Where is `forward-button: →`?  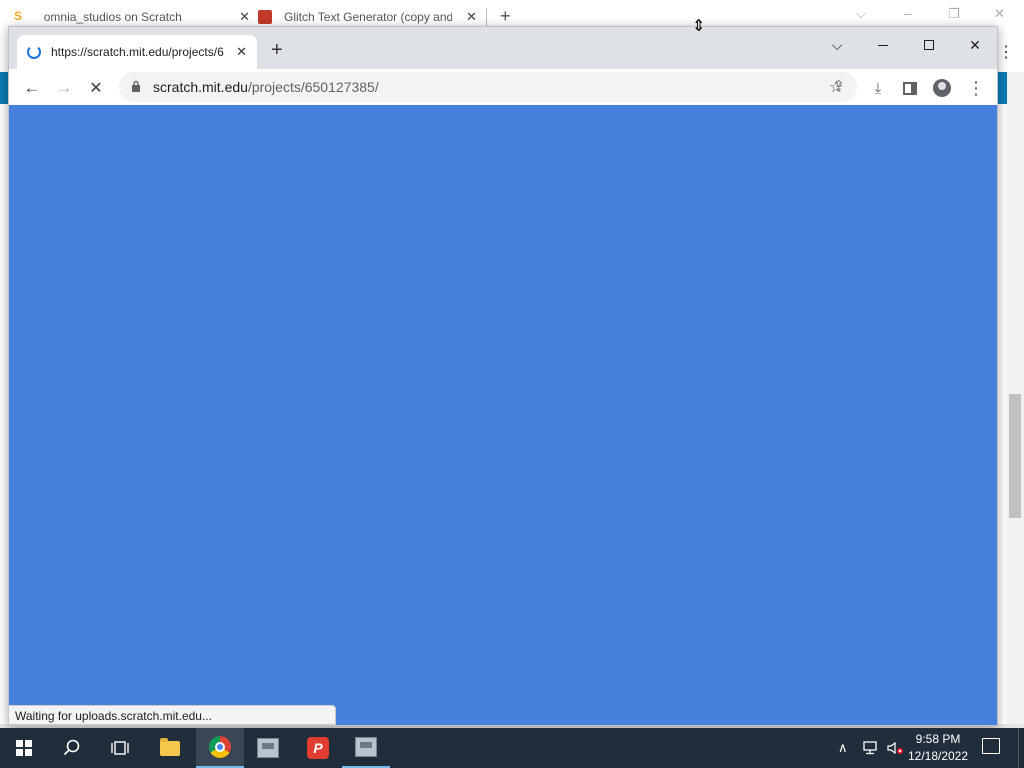 forward-button: → is located at coordinates (64, 88).